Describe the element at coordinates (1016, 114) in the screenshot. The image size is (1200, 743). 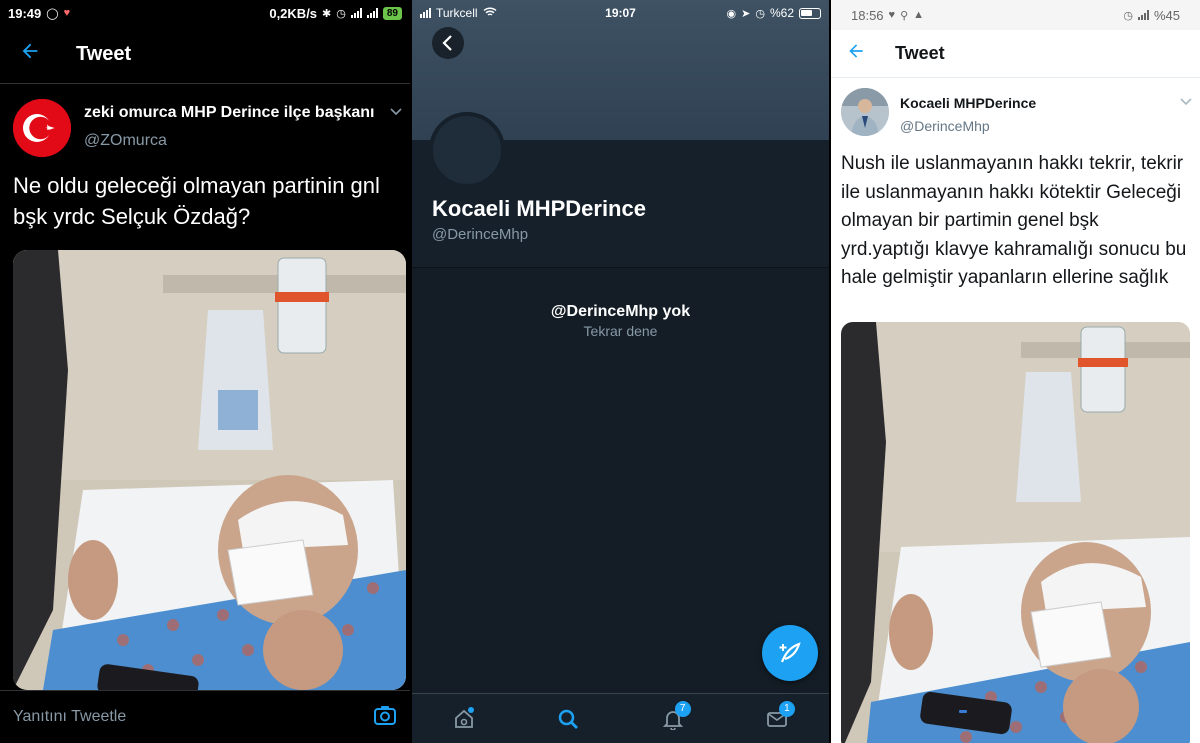
I see `tweet-author: Kocaeli MHPDerince @DerinceMhp` at that location.